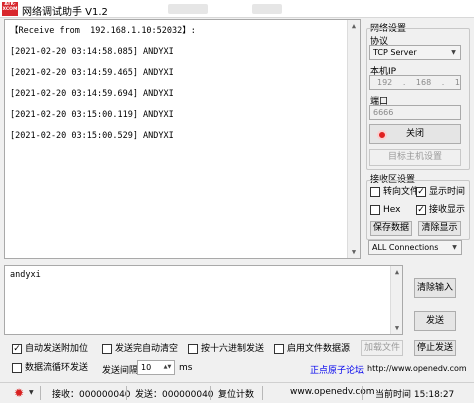 This screenshot has height=403, width=474. Describe the element at coordinates (233, 349) in the screenshot. I see `checkbox-label: 按十六进制发送` at that location.